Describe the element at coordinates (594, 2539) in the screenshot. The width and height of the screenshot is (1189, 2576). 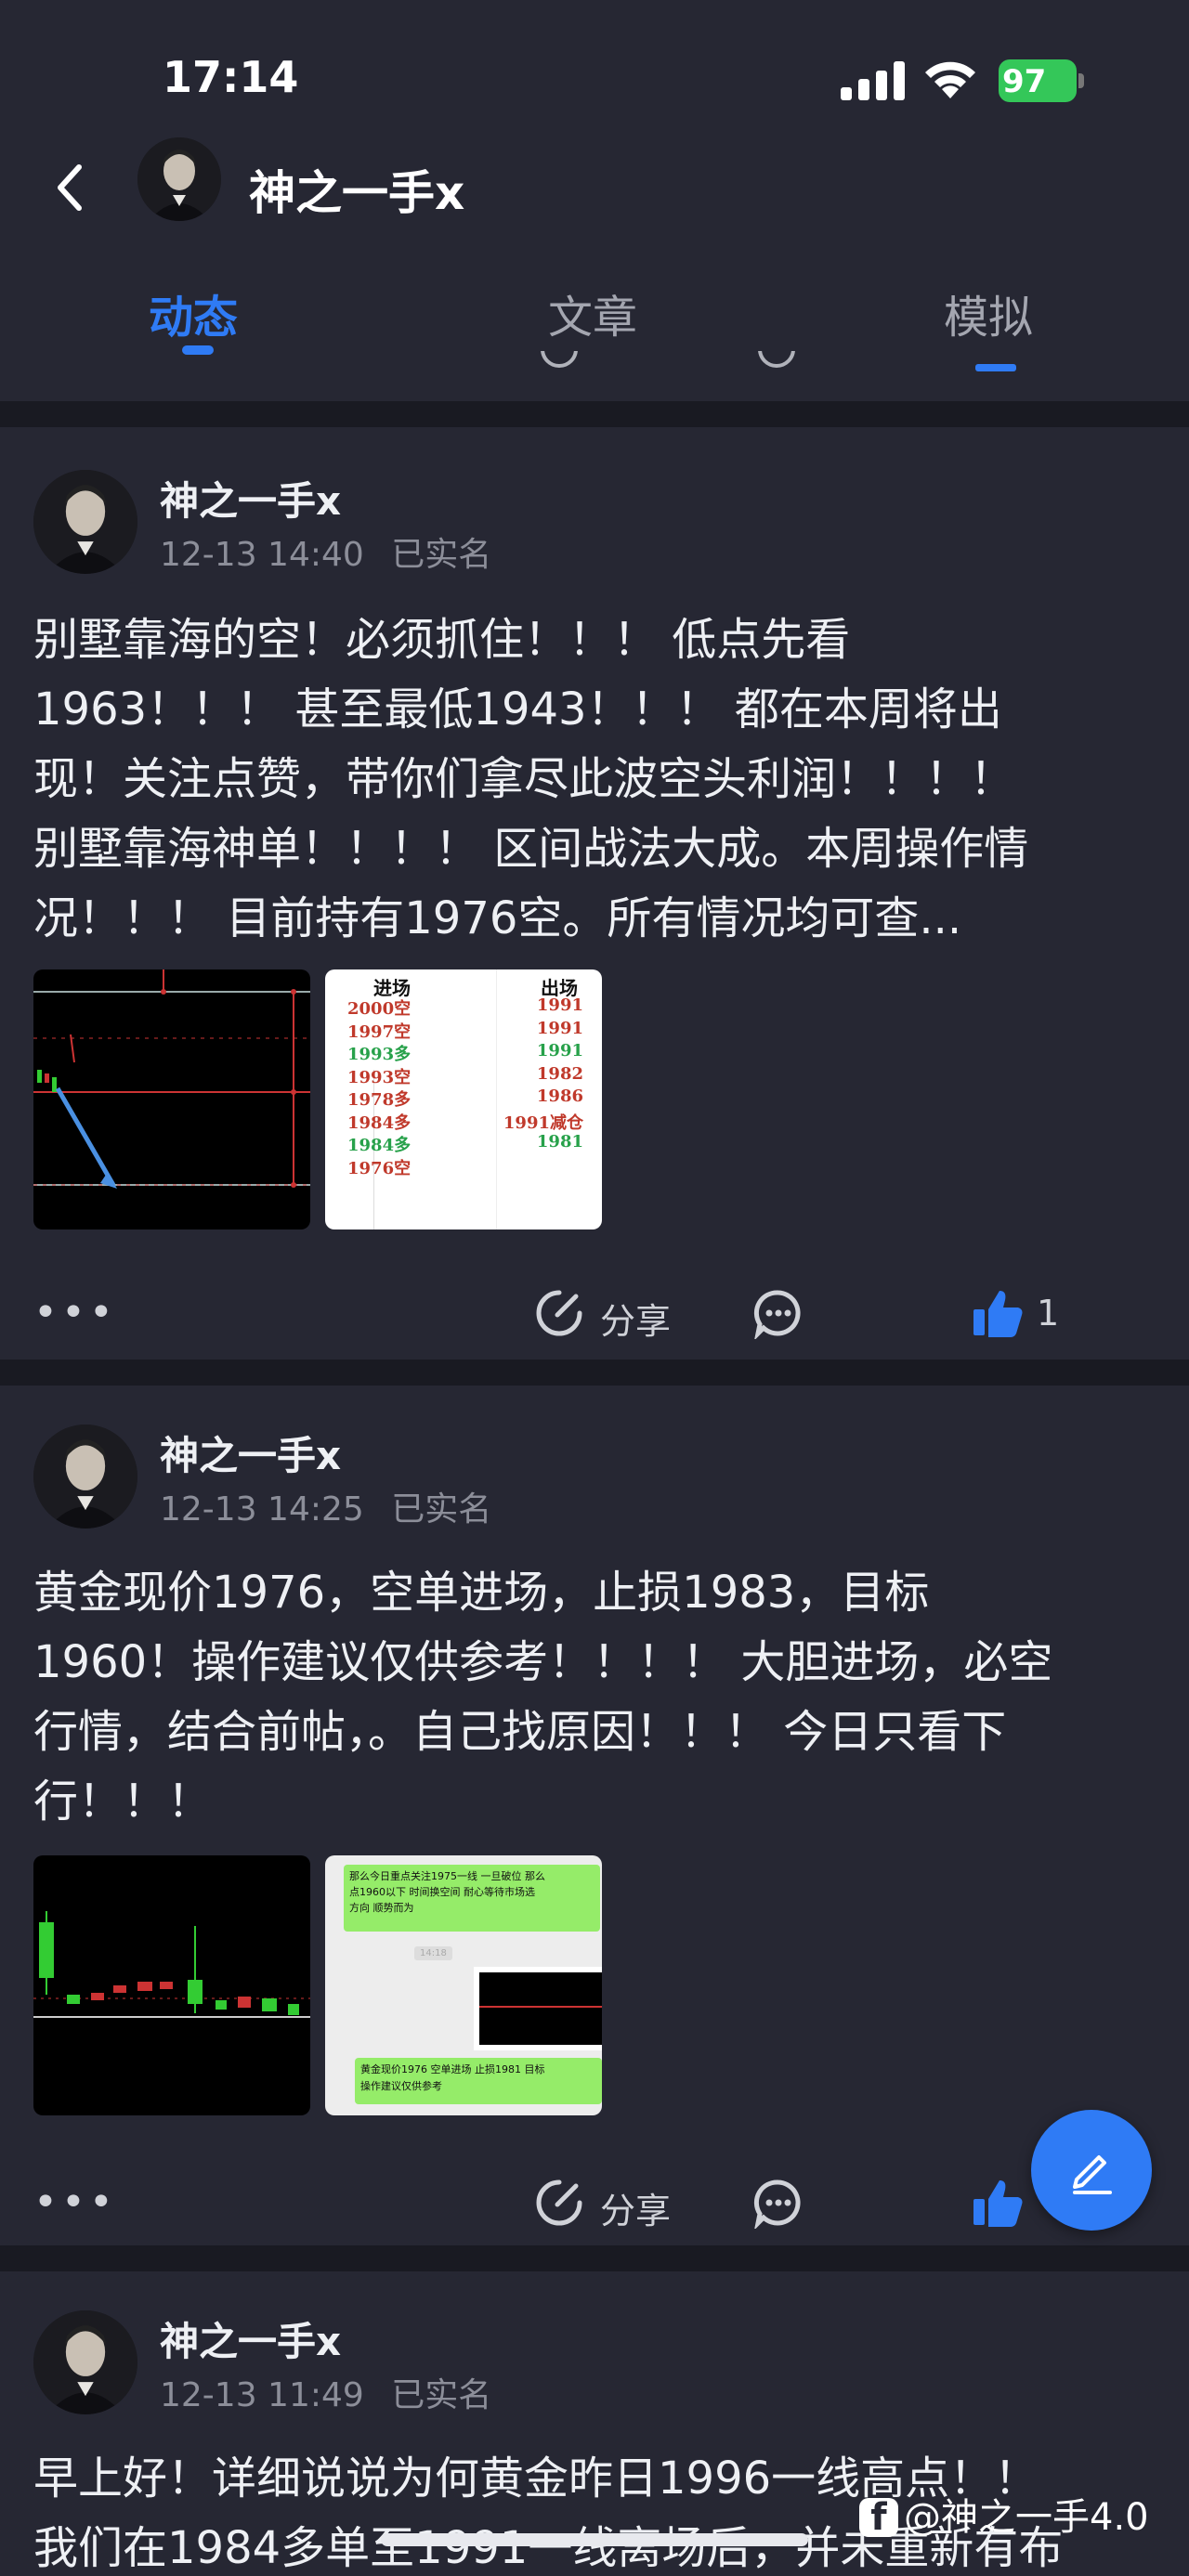
I see `home-indicator` at that location.